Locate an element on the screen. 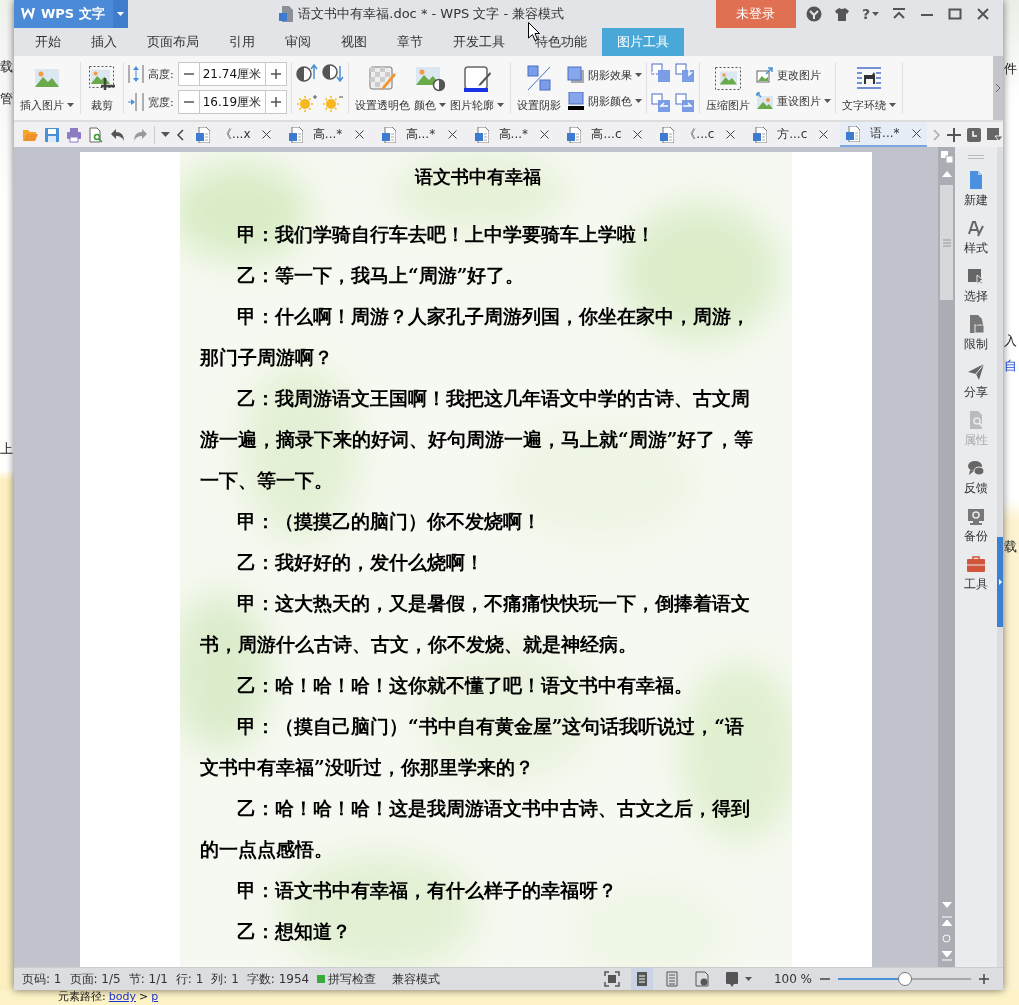 The width and height of the screenshot is (1019, 1005). logo-icon is located at coordinates (28, 14).